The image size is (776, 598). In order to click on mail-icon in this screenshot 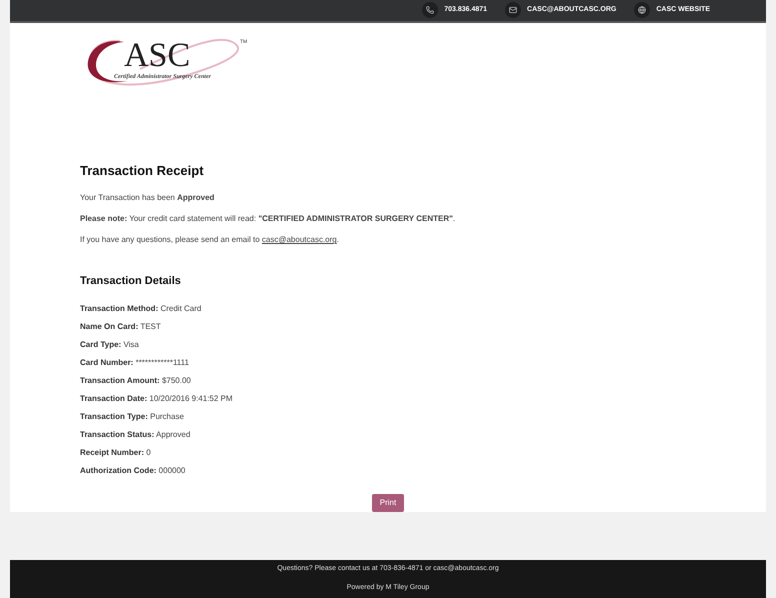, I will do `click(513, 10)`.